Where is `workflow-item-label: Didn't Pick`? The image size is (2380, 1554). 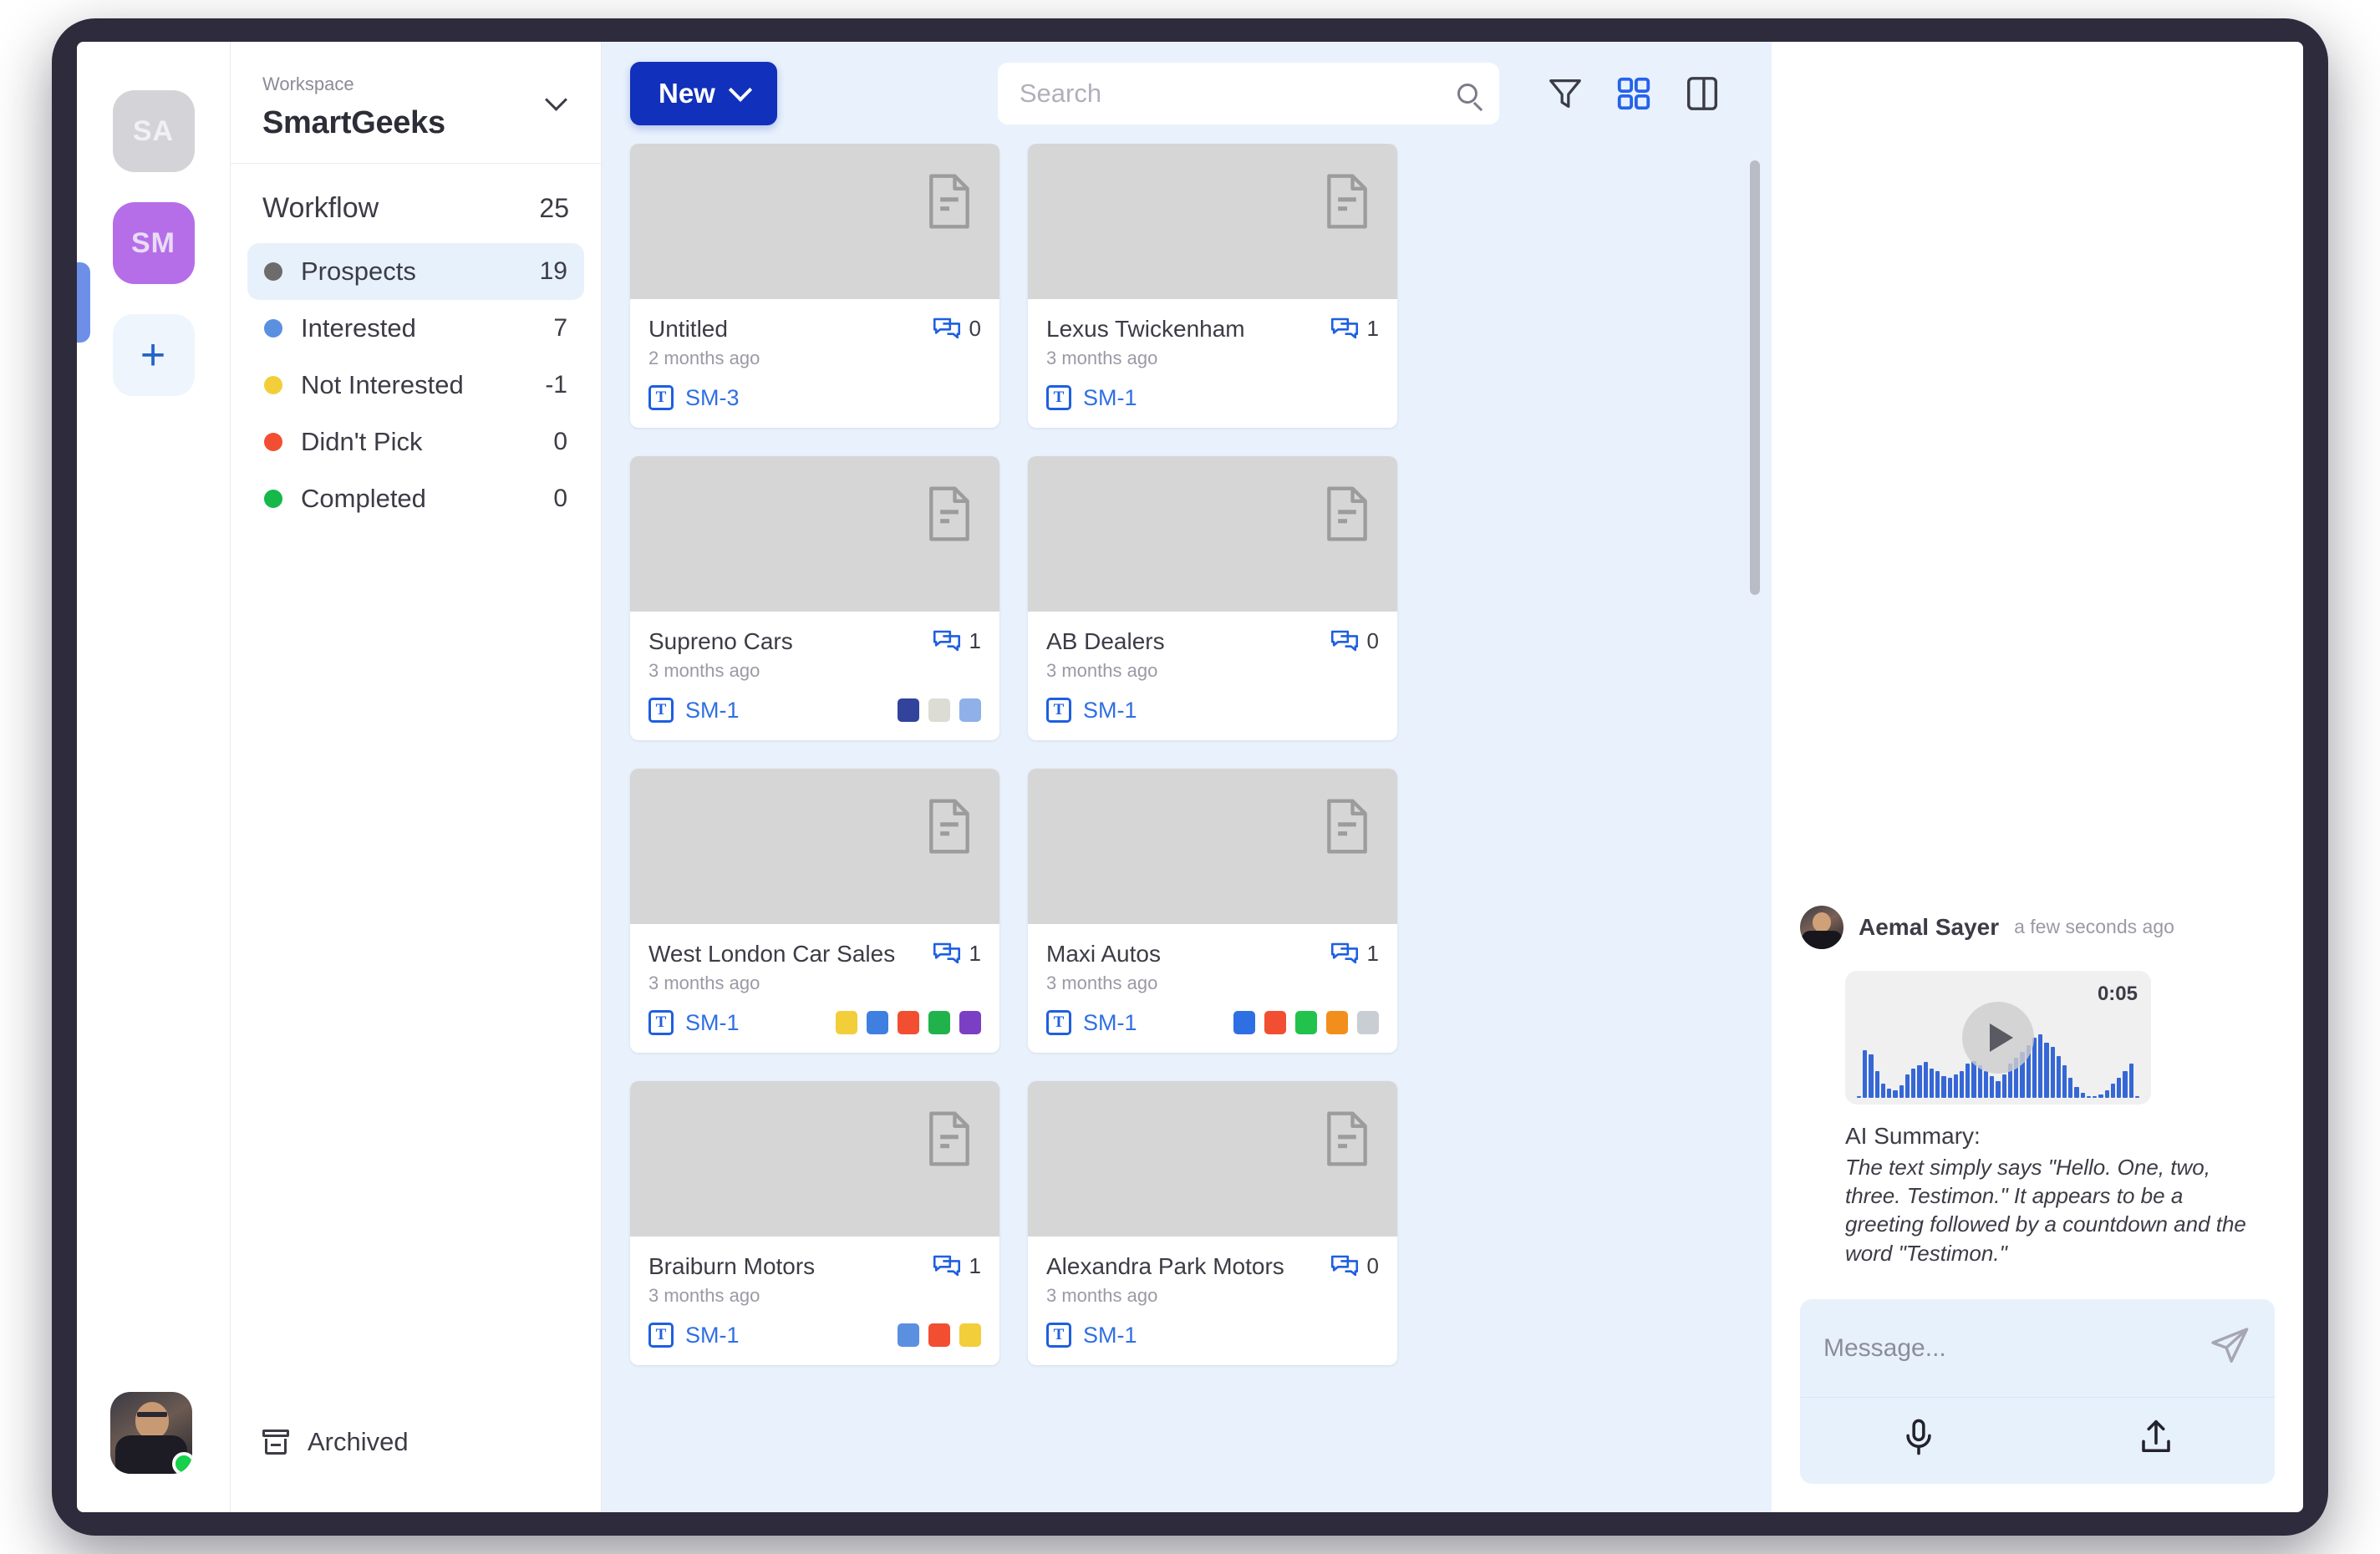 workflow-item-label: Didn't Pick is located at coordinates (362, 441).